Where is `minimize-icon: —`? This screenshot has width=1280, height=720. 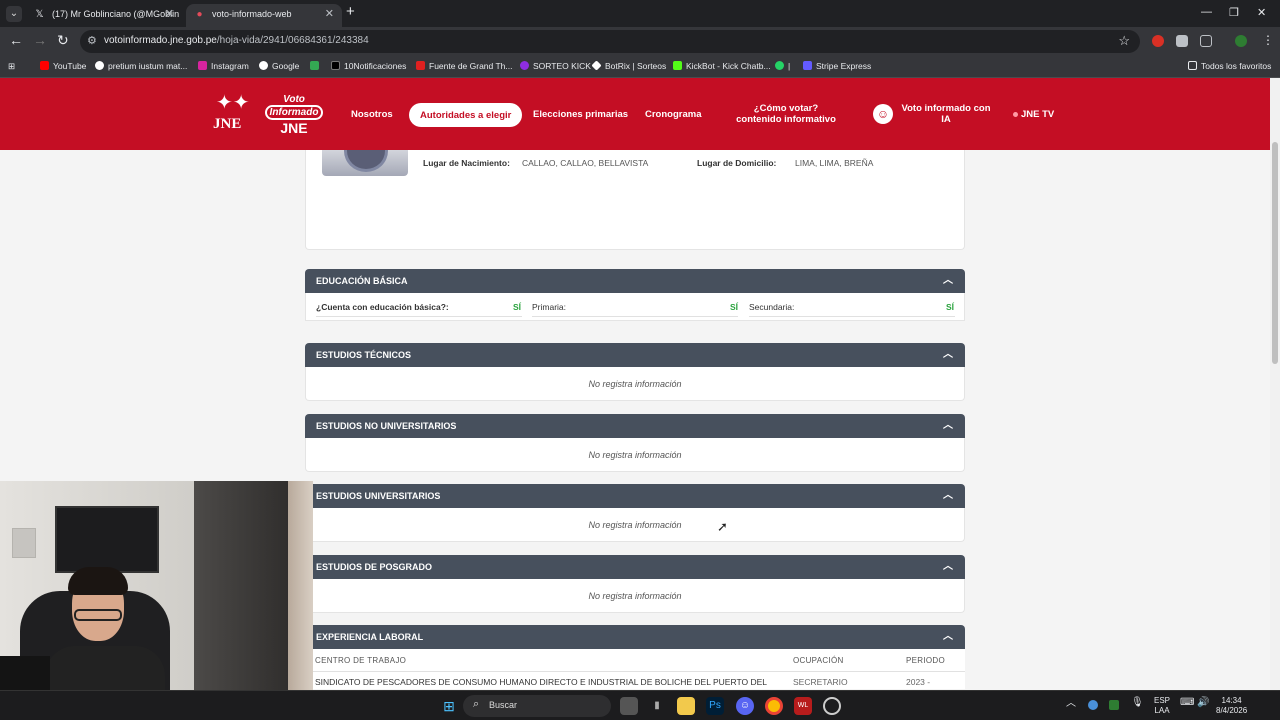 minimize-icon: — is located at coordinates (1206, 12).